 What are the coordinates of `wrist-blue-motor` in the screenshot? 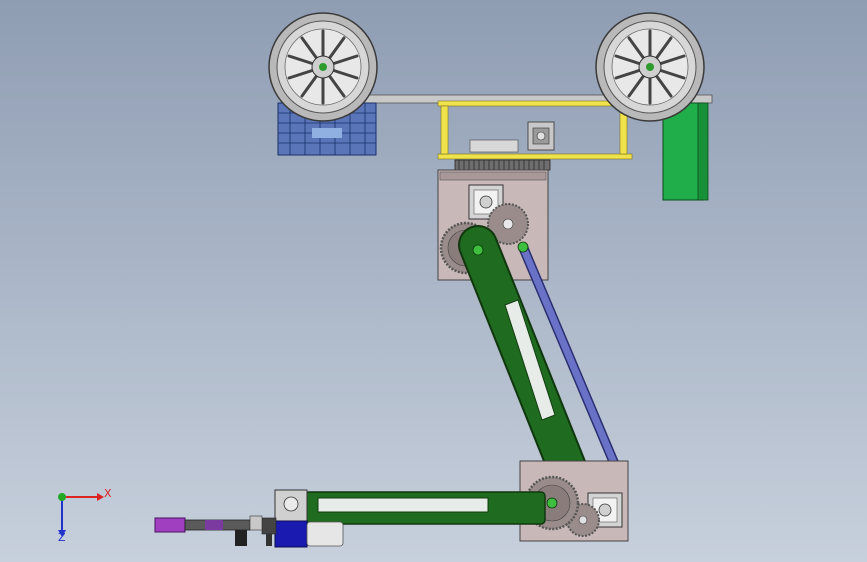 It's located at (309, 534).